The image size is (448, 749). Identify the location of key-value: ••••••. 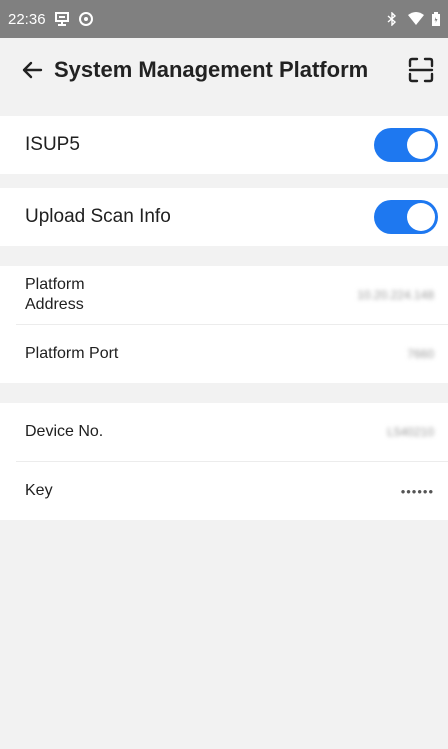
(417, 491).